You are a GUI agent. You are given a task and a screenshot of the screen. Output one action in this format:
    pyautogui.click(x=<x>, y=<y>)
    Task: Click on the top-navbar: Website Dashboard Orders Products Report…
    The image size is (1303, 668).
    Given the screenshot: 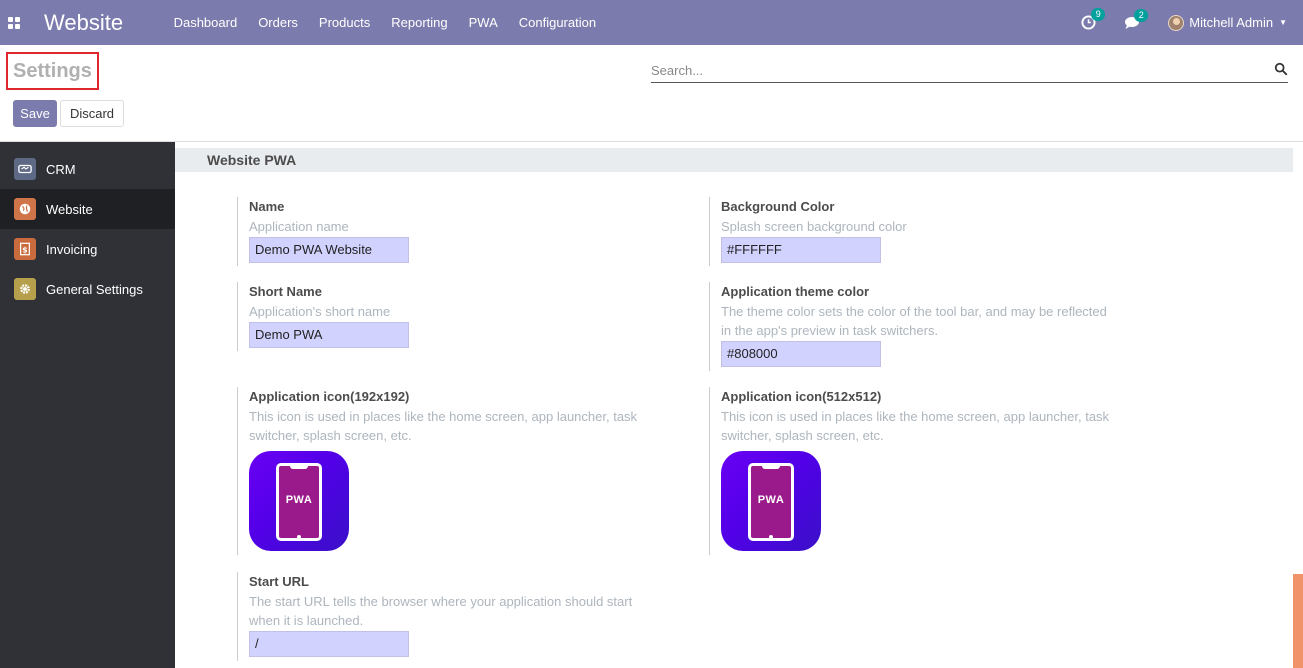 What is the action you would take?
    pyautogui.click(x=651, y=22)
    